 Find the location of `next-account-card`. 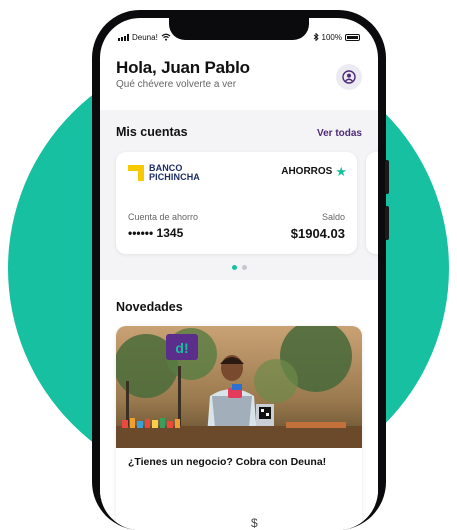

next-account-card is located at coordinates (372, 203).